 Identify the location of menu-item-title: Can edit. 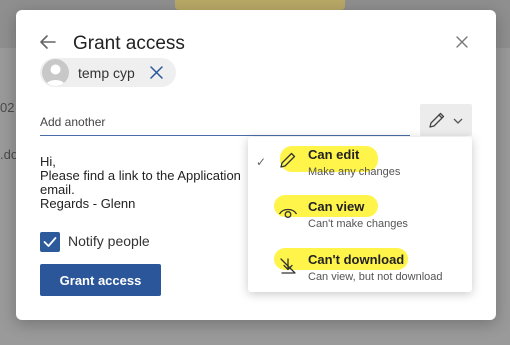
(334, 154).